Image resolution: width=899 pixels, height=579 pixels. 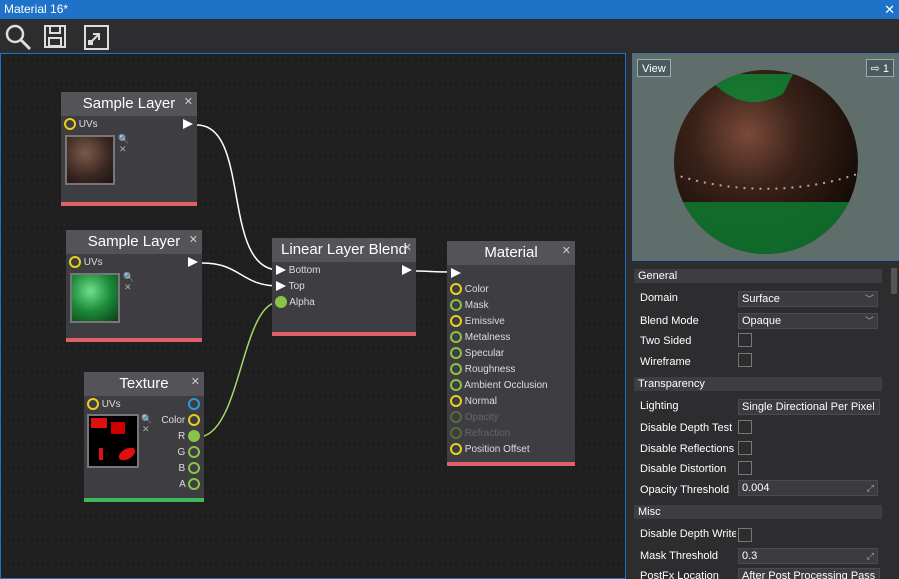 I want to click on color-output-pin: Color, so click(x=180, y=421).